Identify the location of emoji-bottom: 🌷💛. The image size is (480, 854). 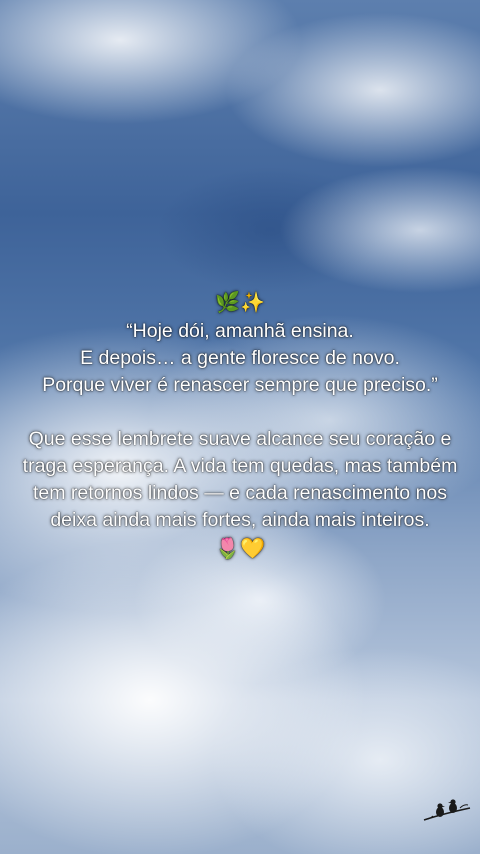
(240, 549).